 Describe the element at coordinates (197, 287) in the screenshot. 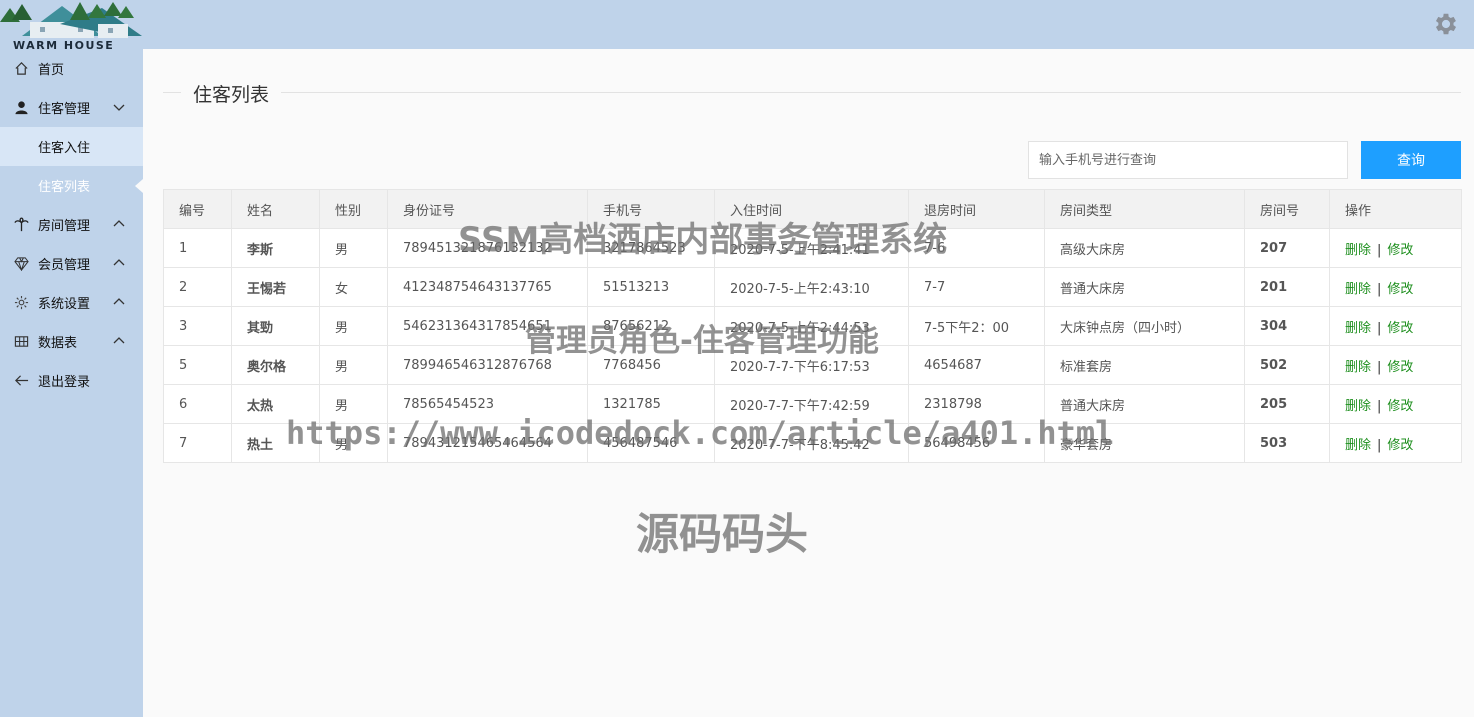

I see `cell-id: 2` at that location.